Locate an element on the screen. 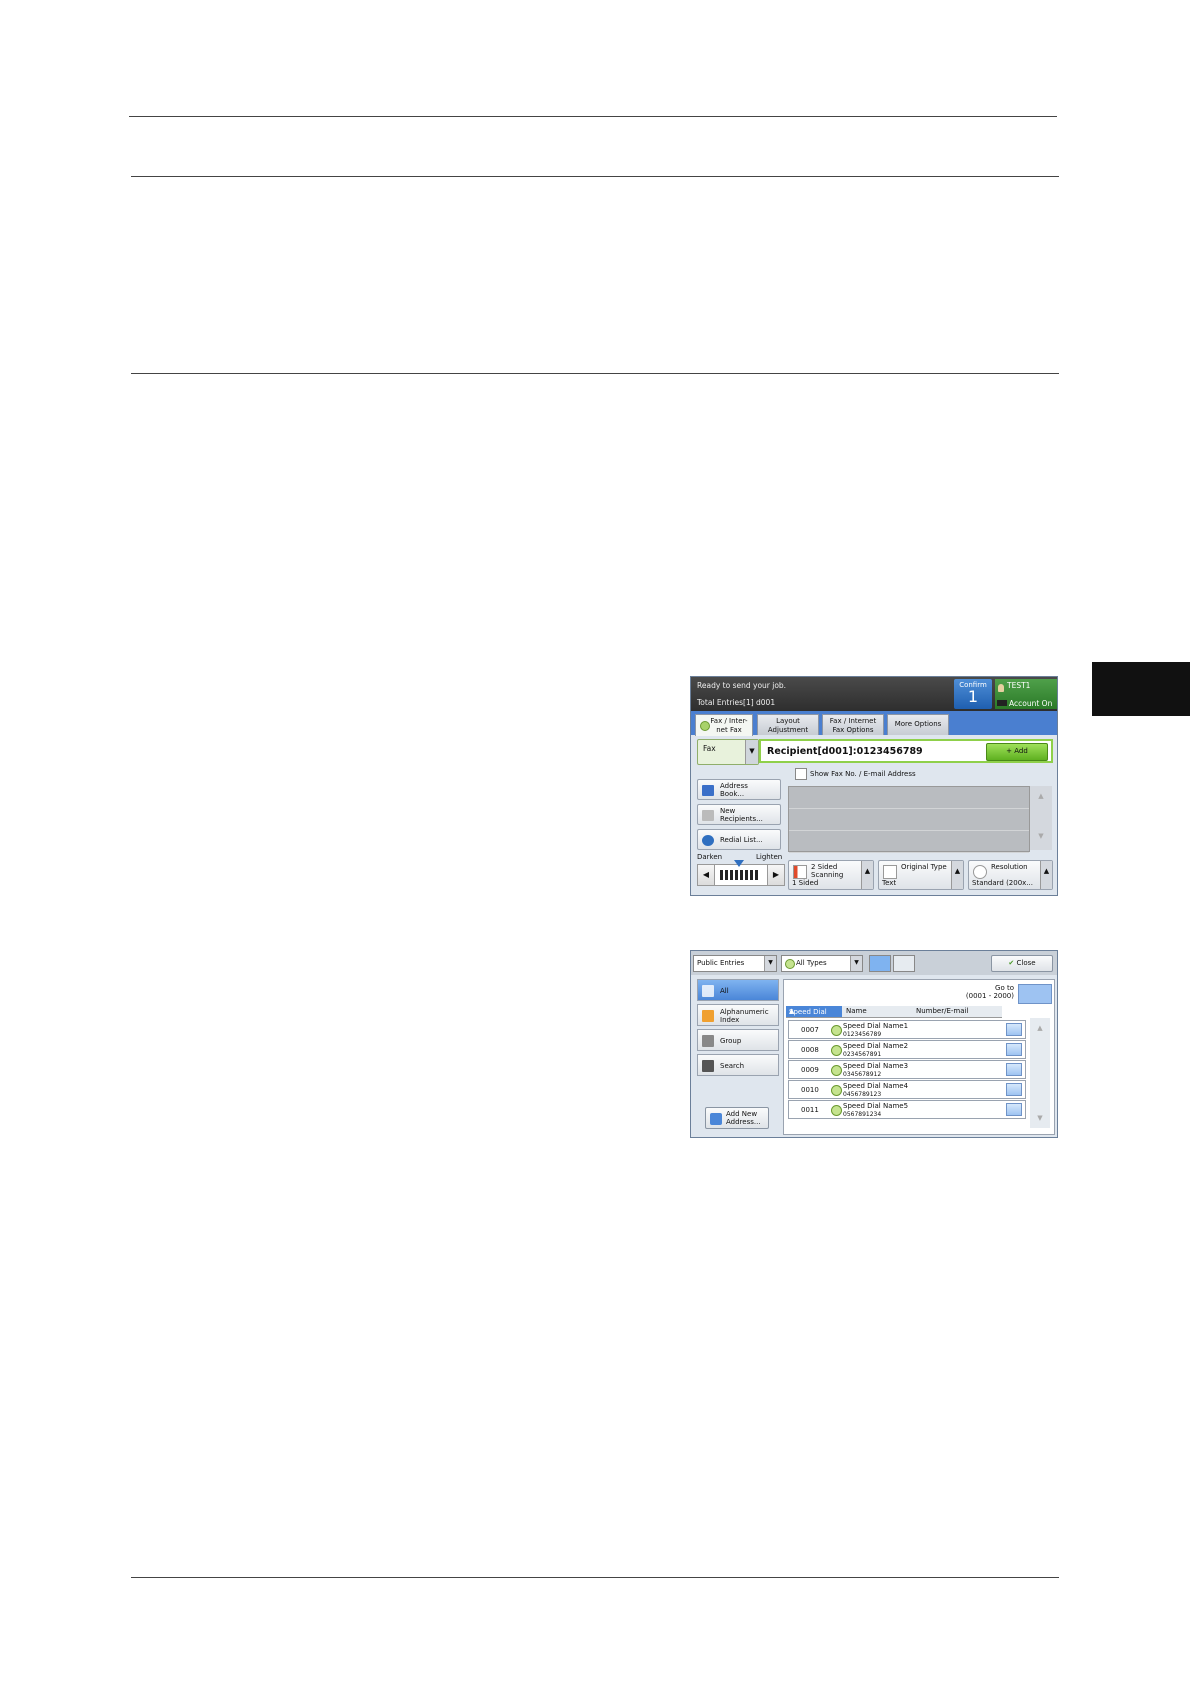 The width and height of the screenshot is (1190, 1684). header-rule is located at coordinates (593, 116).